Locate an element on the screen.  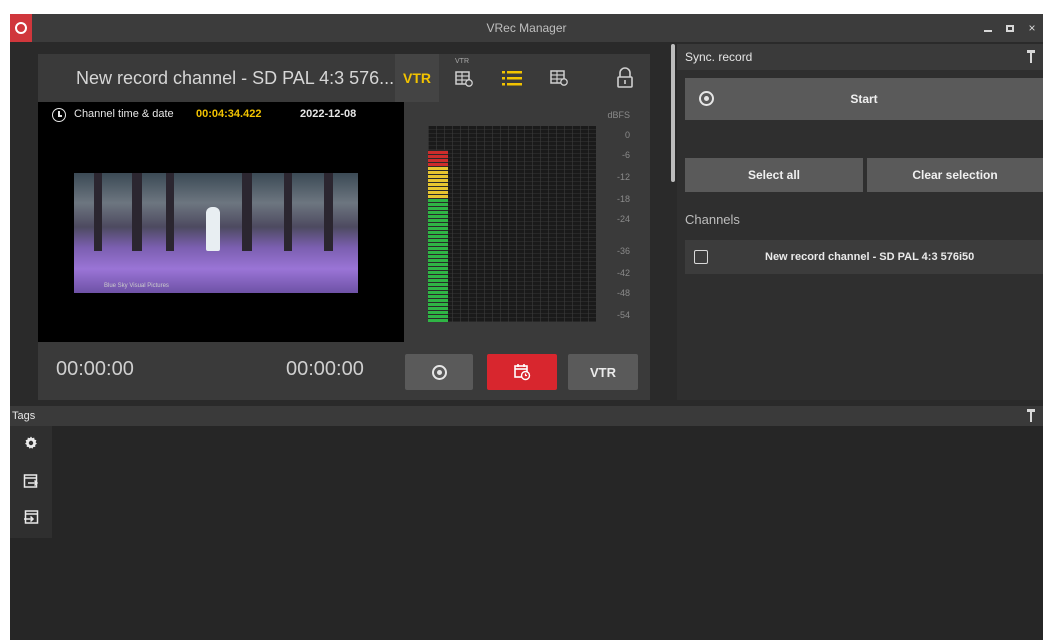
window-title: VRec Manager is located at coordinates (526, 28).